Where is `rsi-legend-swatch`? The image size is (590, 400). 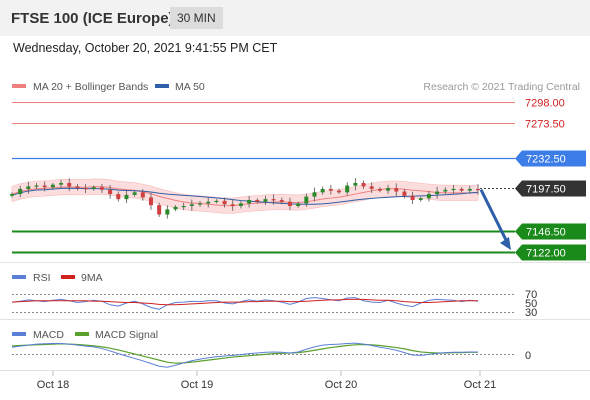 rsi-legend-swatch is located at coordinates (19, 277).